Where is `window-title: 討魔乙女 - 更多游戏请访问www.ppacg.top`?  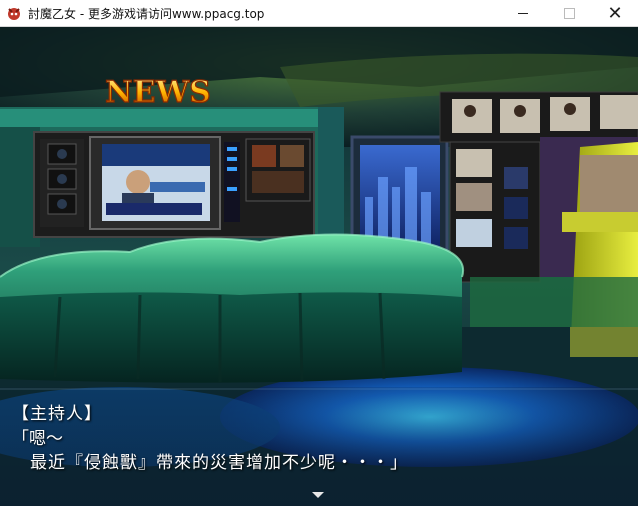 window-title: 討魔乙女 - 更多游戏请访问www.ppacg.top is located at coordinates (146, 13).